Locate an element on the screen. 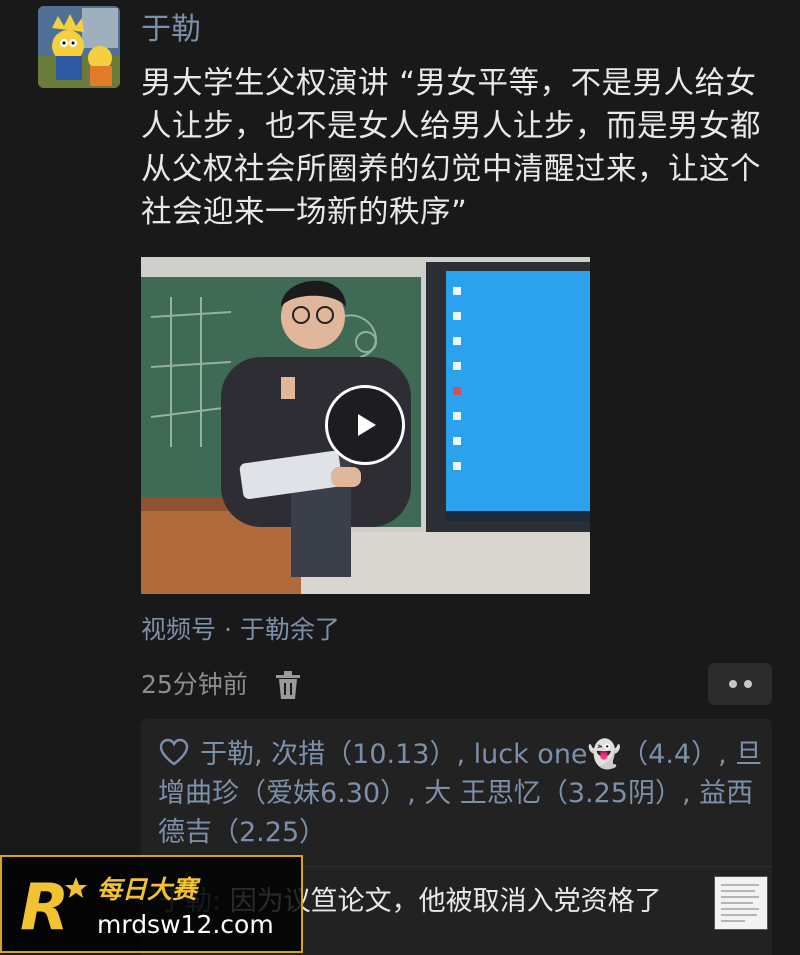 The width and height of the screenshot is (800, 955). site-watermark: R 每日大赛 mrdsw12.com is located at coordinates (151, 904).